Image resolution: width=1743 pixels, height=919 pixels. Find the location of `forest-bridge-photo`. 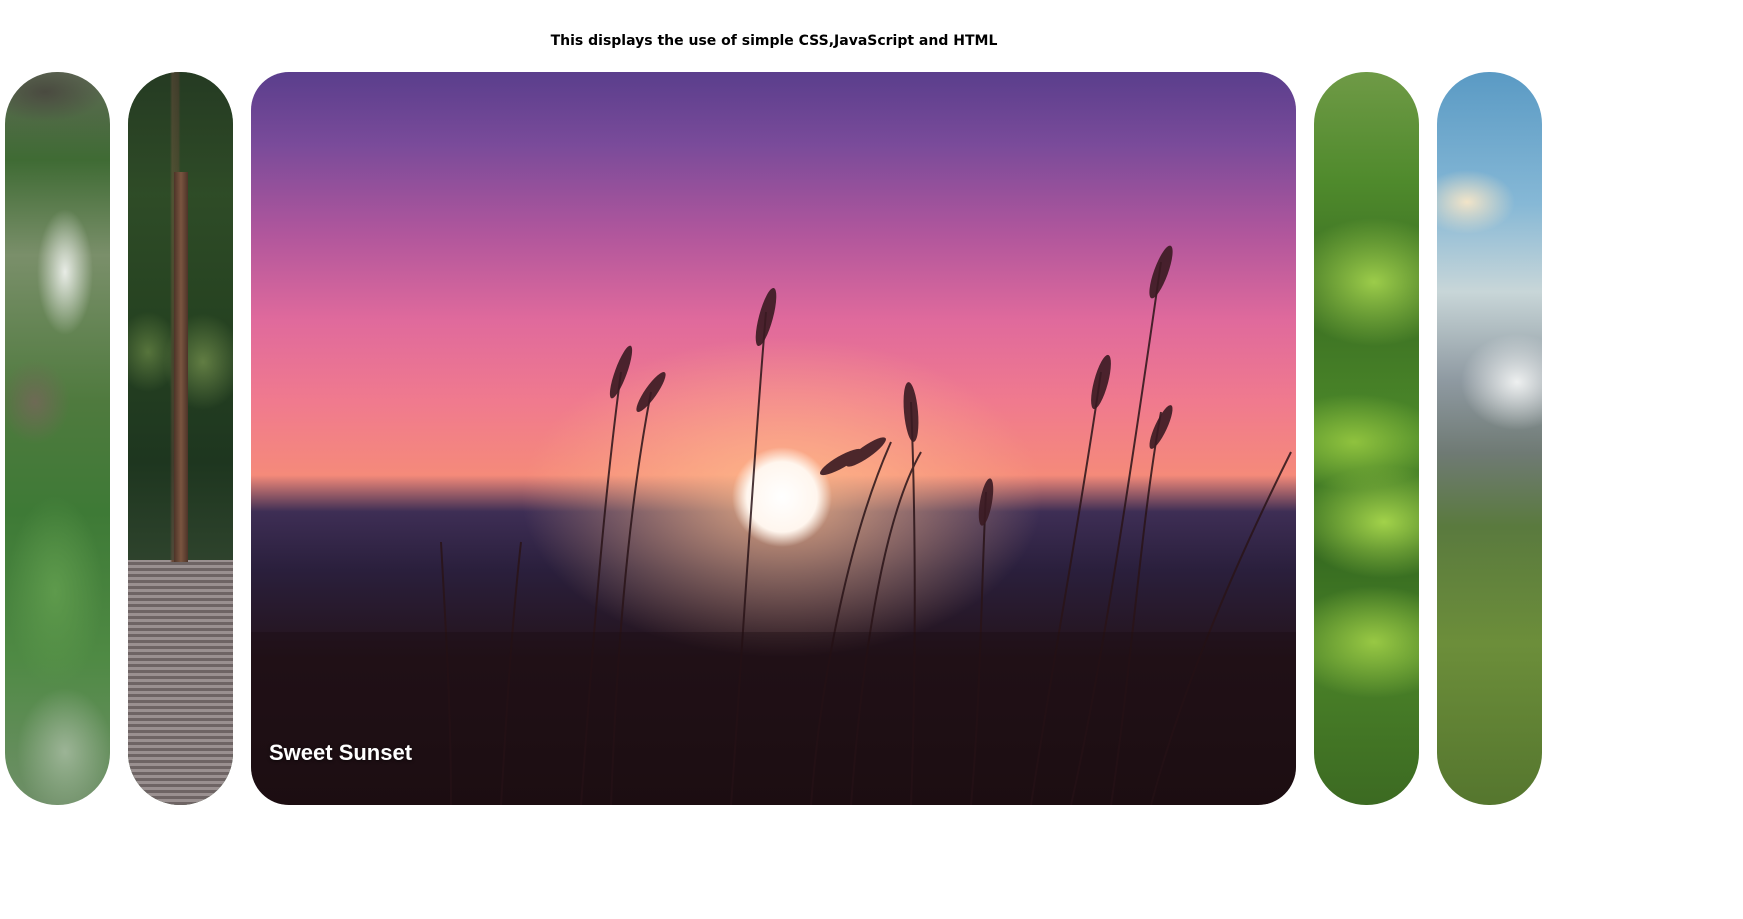

forest-bridge-photo is located at coordinates (180, 438).